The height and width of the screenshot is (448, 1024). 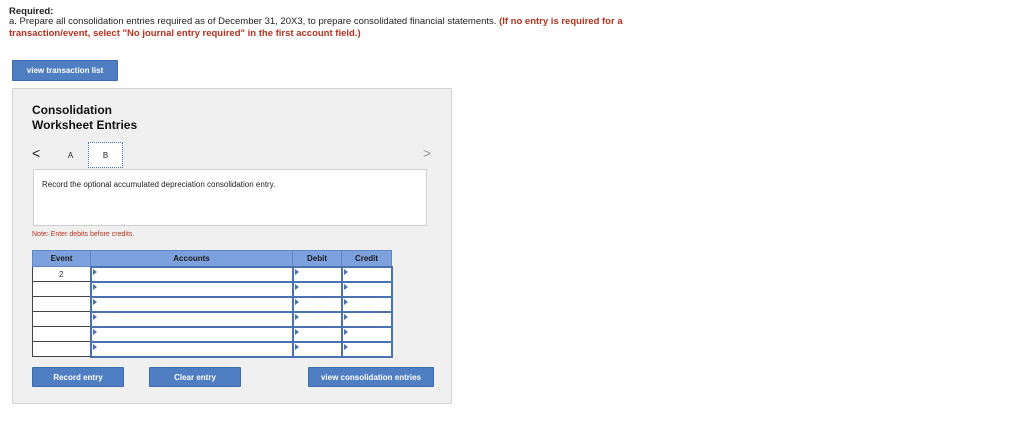 I want to click on clear-entry-button: Clear entry, so click(x=195, y=377).